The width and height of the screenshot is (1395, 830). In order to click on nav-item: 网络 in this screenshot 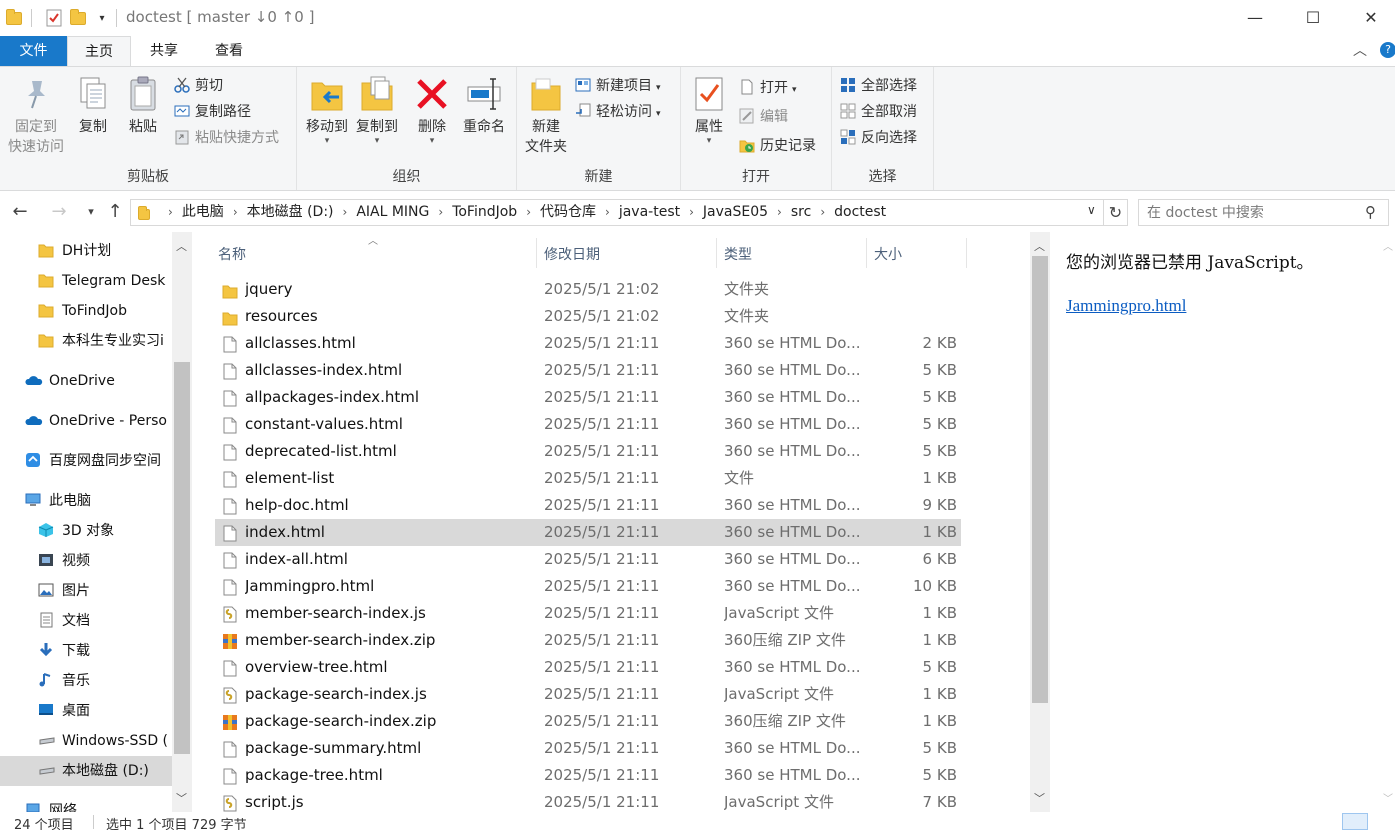, I will do `click(51, 804)`.